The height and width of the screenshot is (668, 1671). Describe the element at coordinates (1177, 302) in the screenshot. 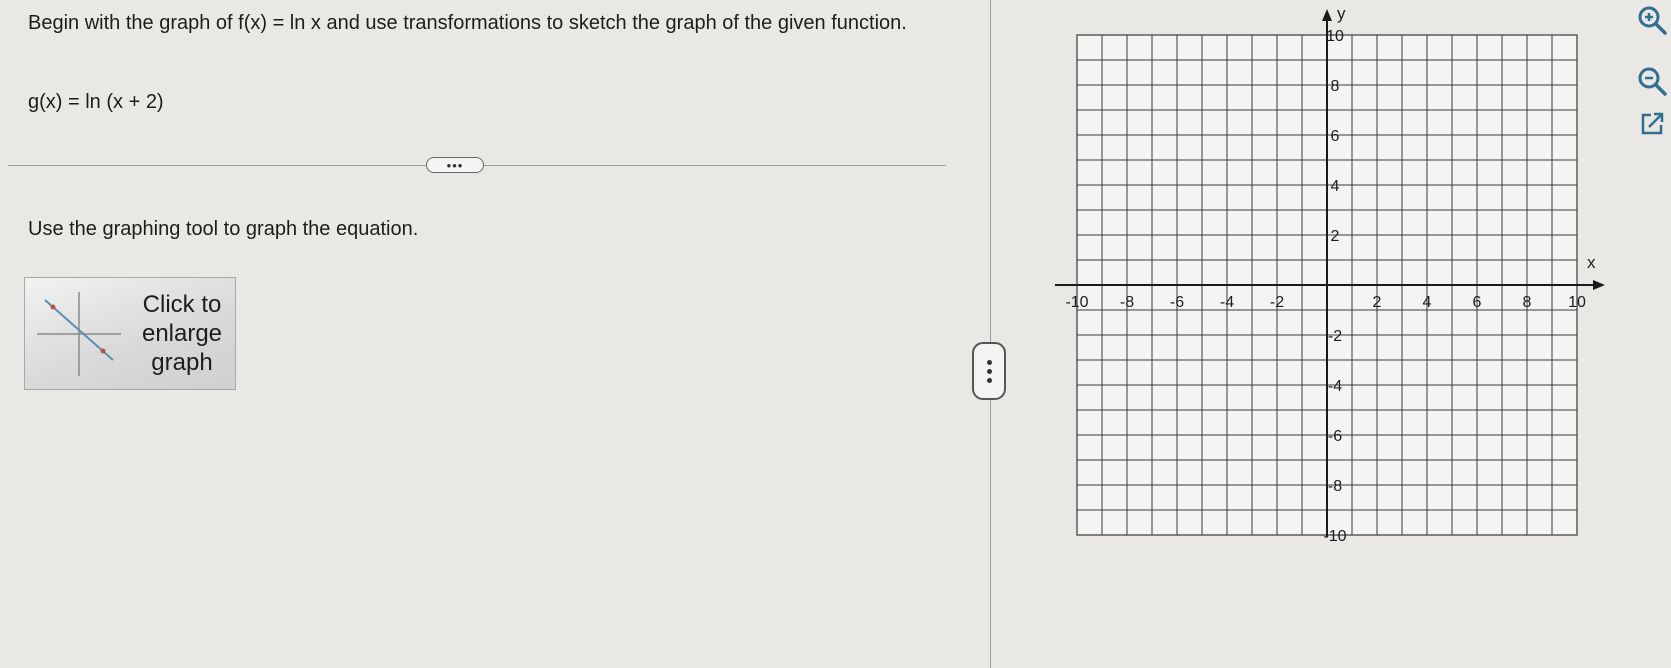

I see `x-tick-label: -6` at that location.